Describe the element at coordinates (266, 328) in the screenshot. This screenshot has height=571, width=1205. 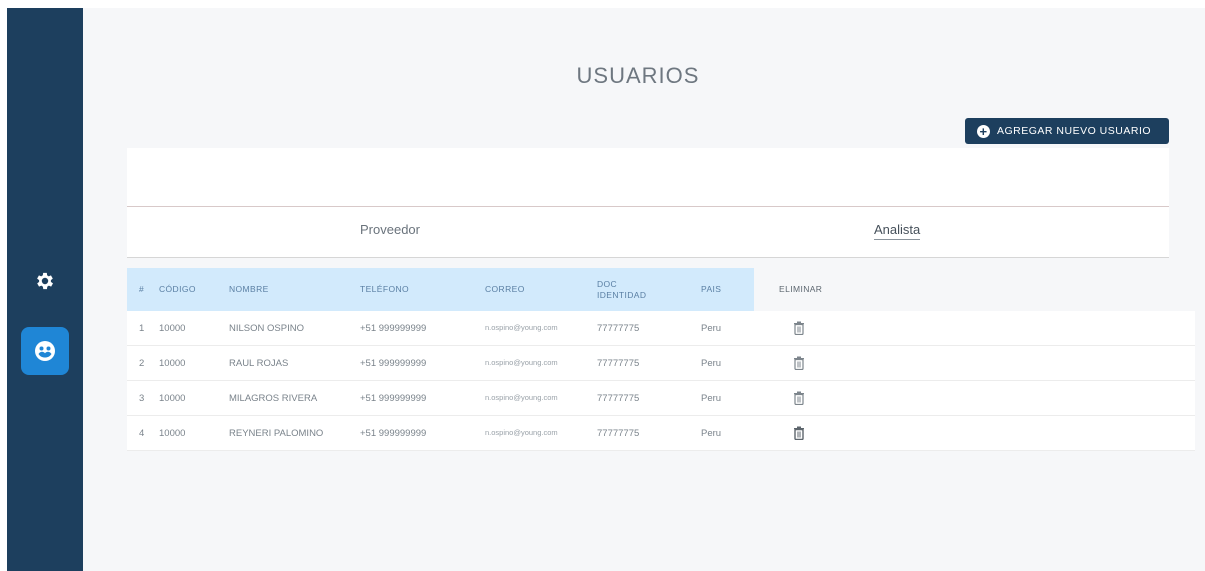
I see `cell-name: NILSON OSPINO` at that location.